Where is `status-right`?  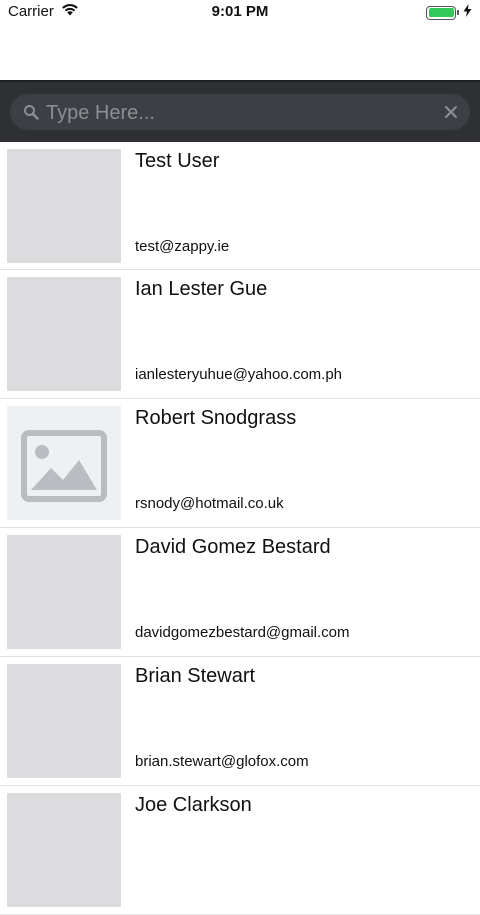
status-right is located at coordinates (449, 12).